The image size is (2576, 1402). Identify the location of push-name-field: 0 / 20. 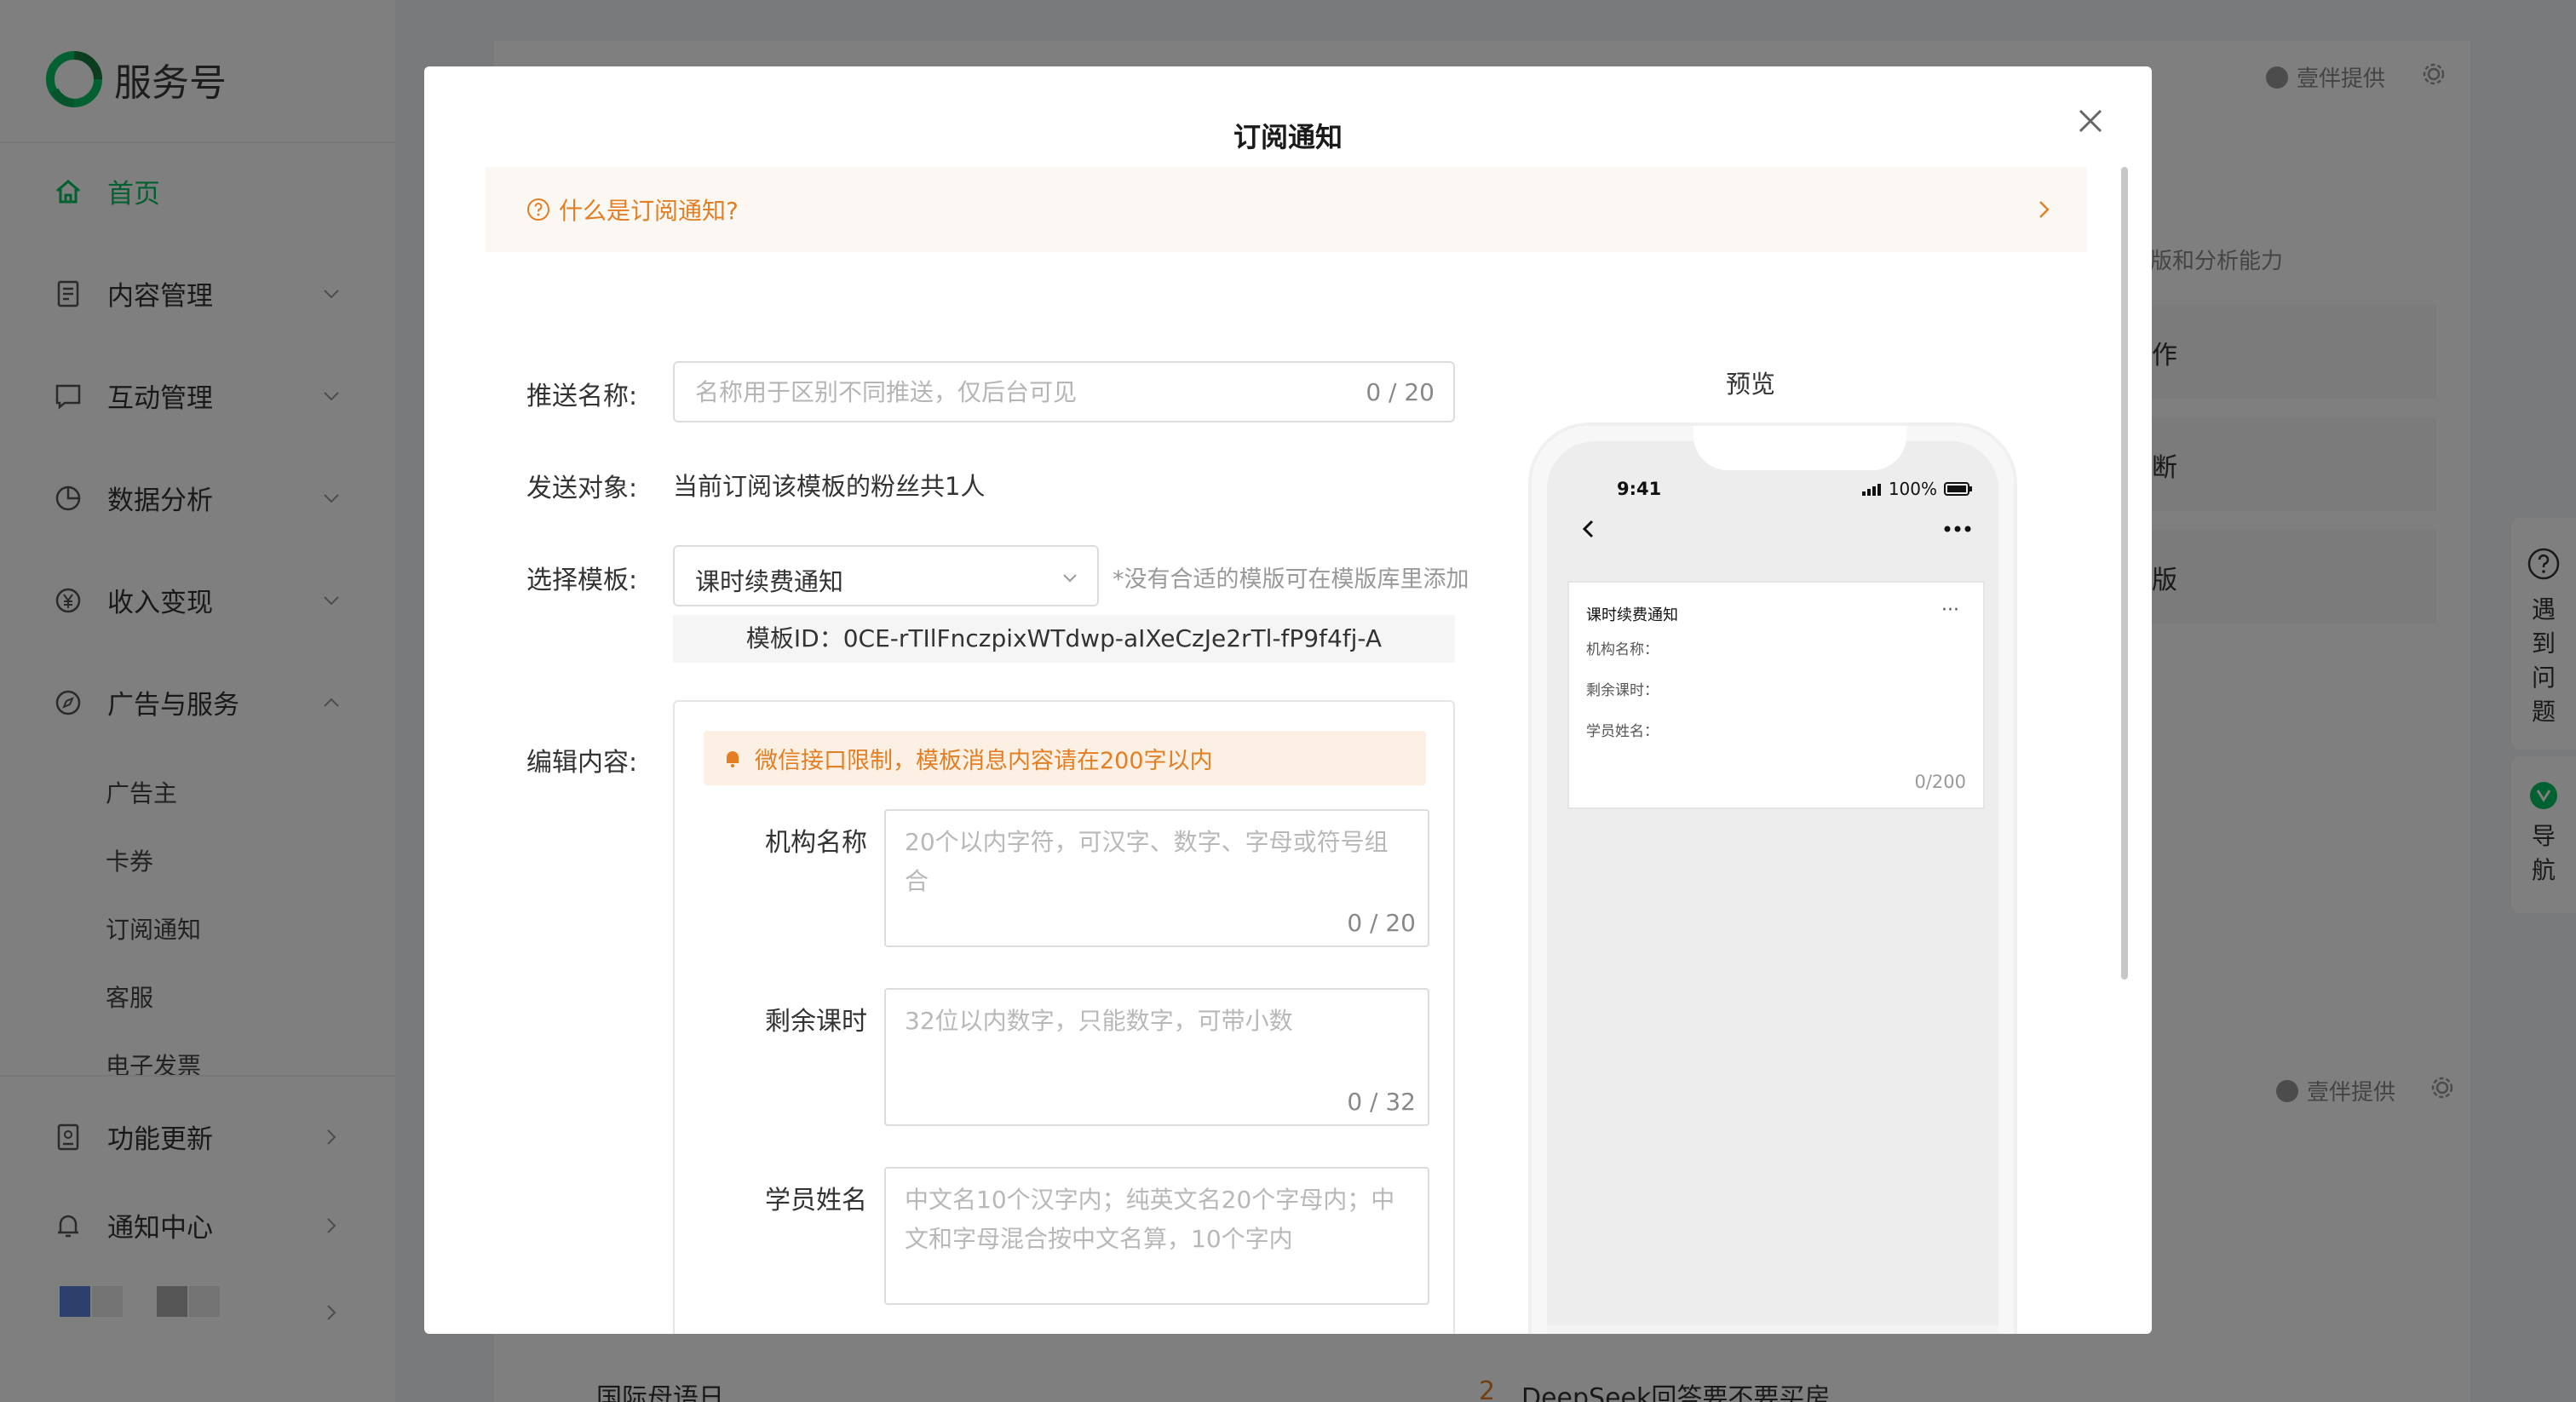
(1064, 391).